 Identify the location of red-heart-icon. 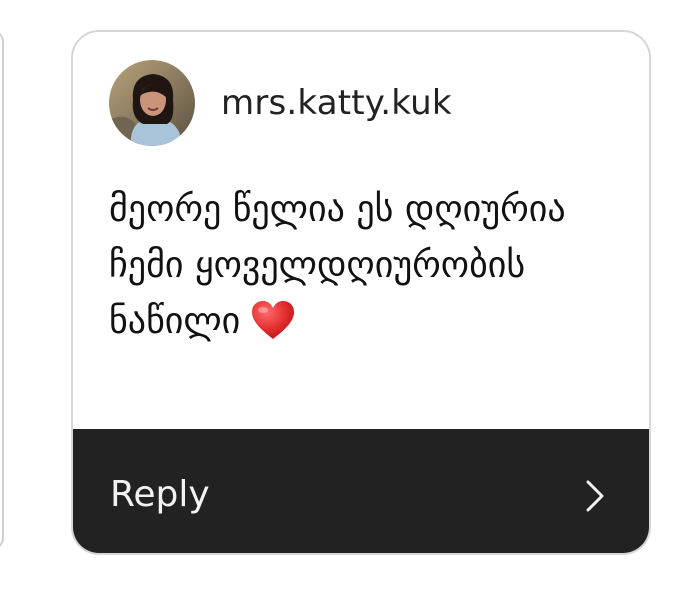
(273, 328).